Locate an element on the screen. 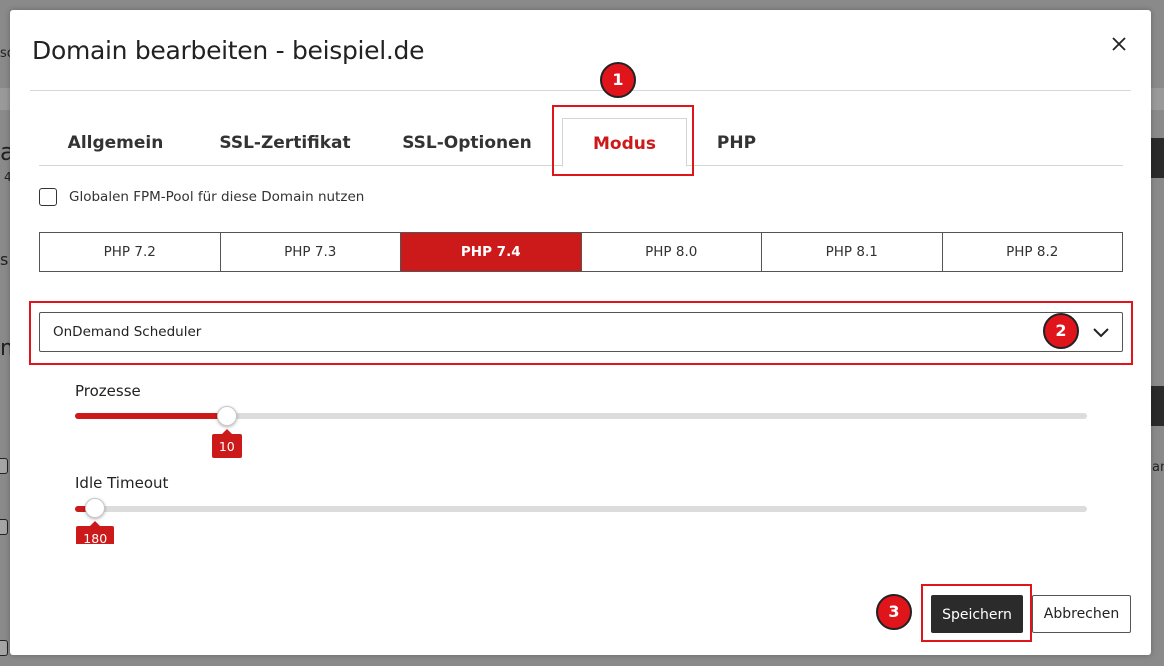 Image resolution: width=1164 pixels, height=666 pixels. annotation-marker: 1 is located at coordinates (618, 80).